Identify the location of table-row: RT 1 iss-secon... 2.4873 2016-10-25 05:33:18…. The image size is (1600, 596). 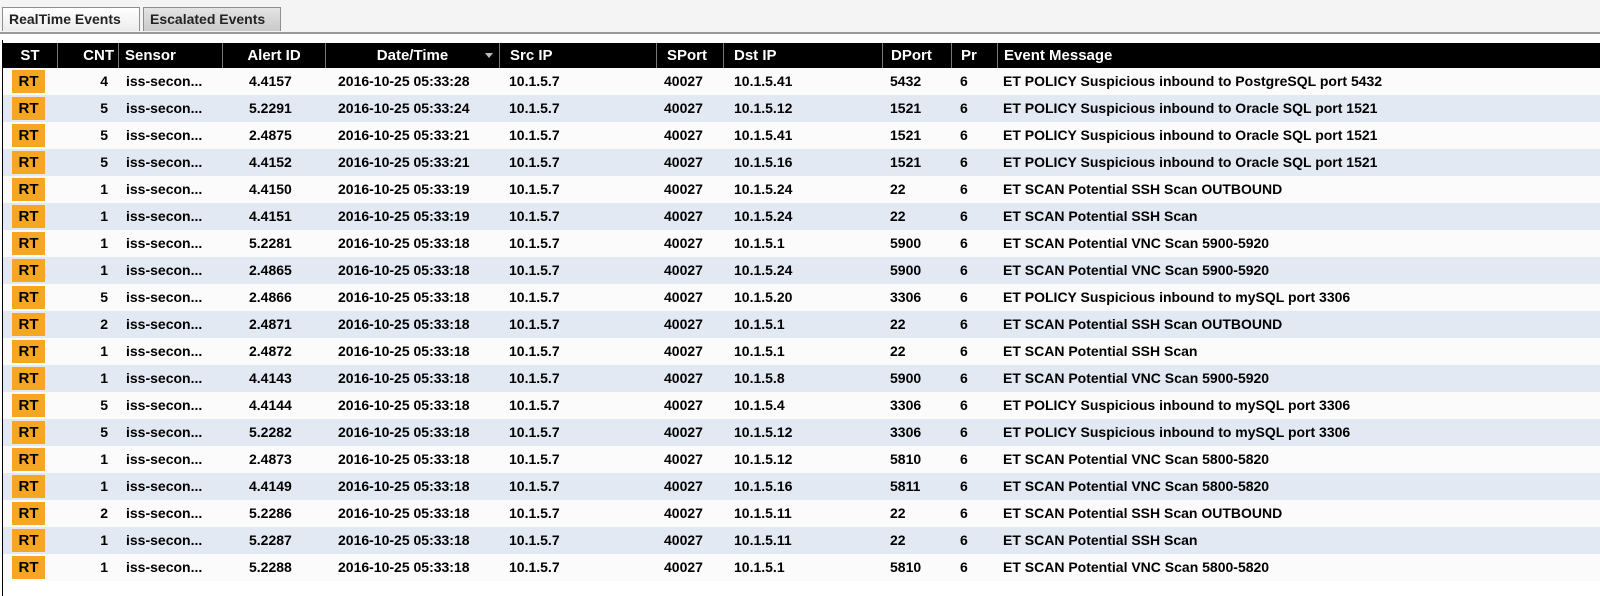
(801, 459).